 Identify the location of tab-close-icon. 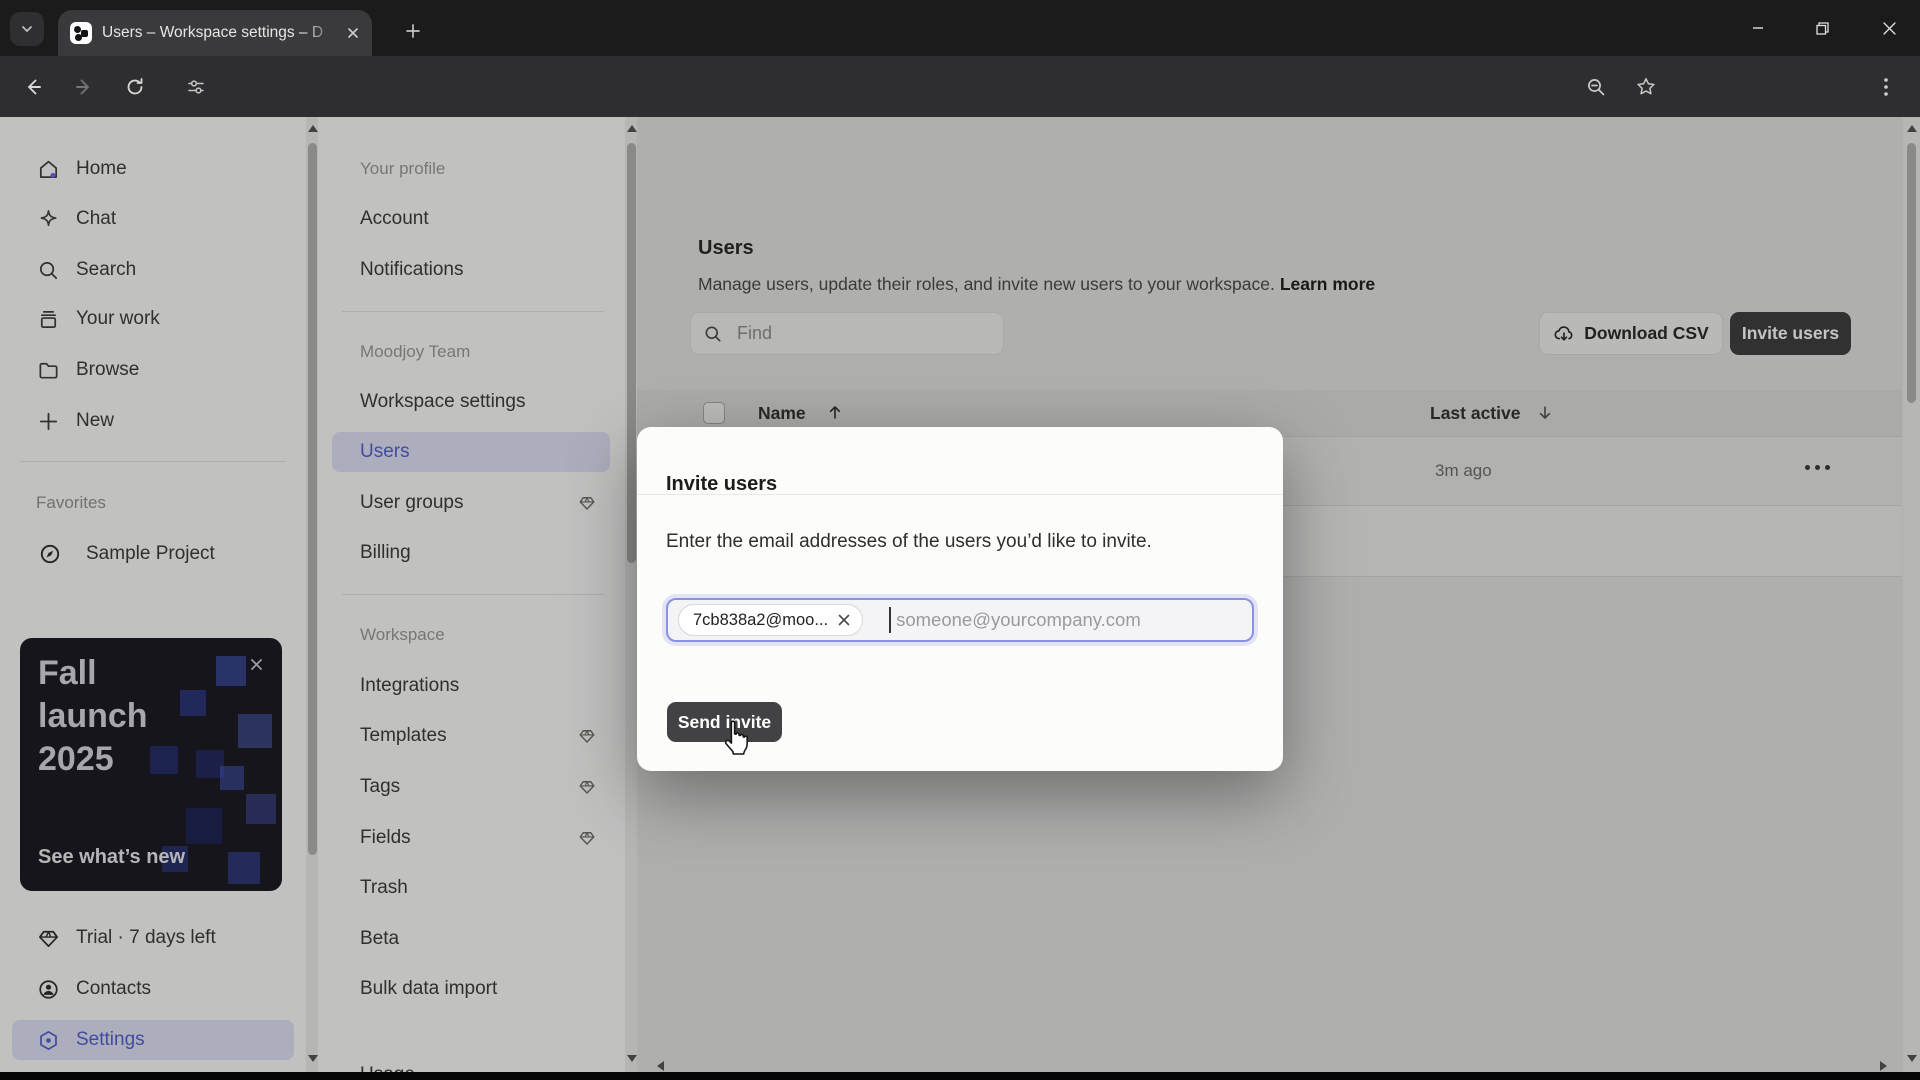
(353, 33).